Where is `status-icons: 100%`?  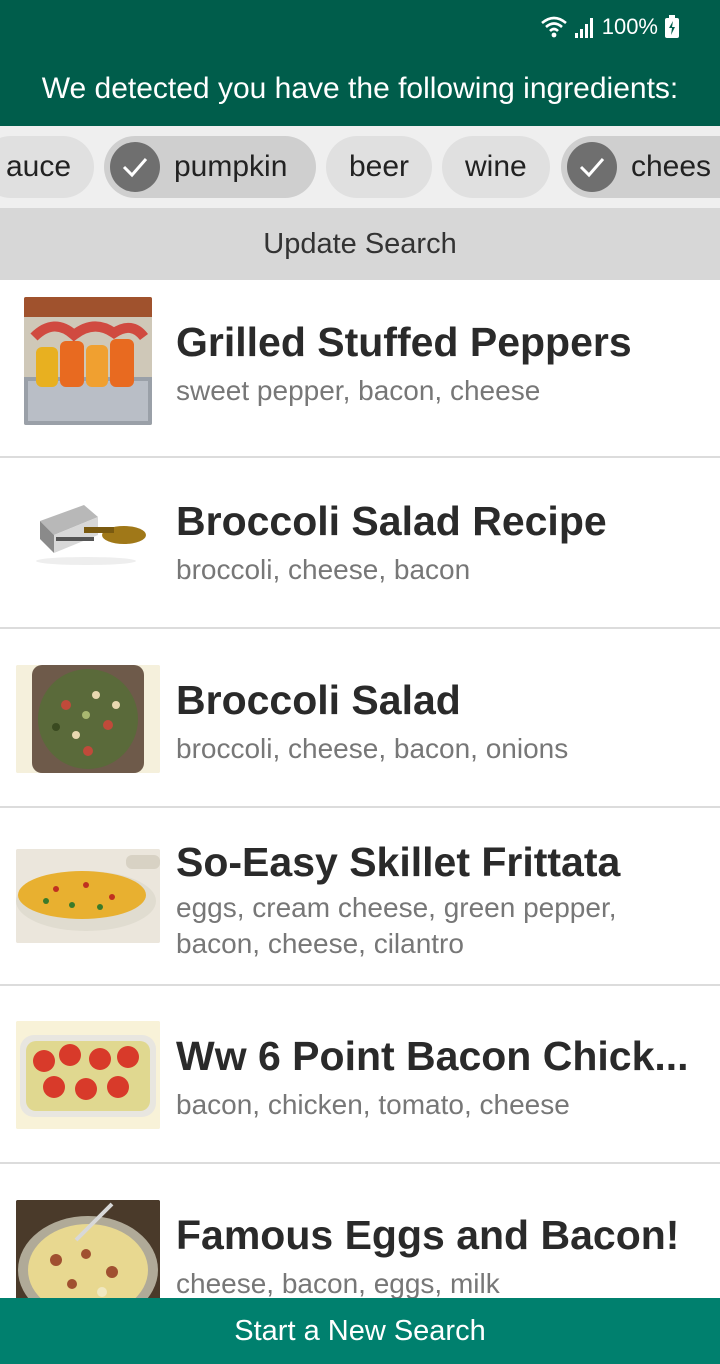
status-icons: 100% is located at coordinates (610, 27).